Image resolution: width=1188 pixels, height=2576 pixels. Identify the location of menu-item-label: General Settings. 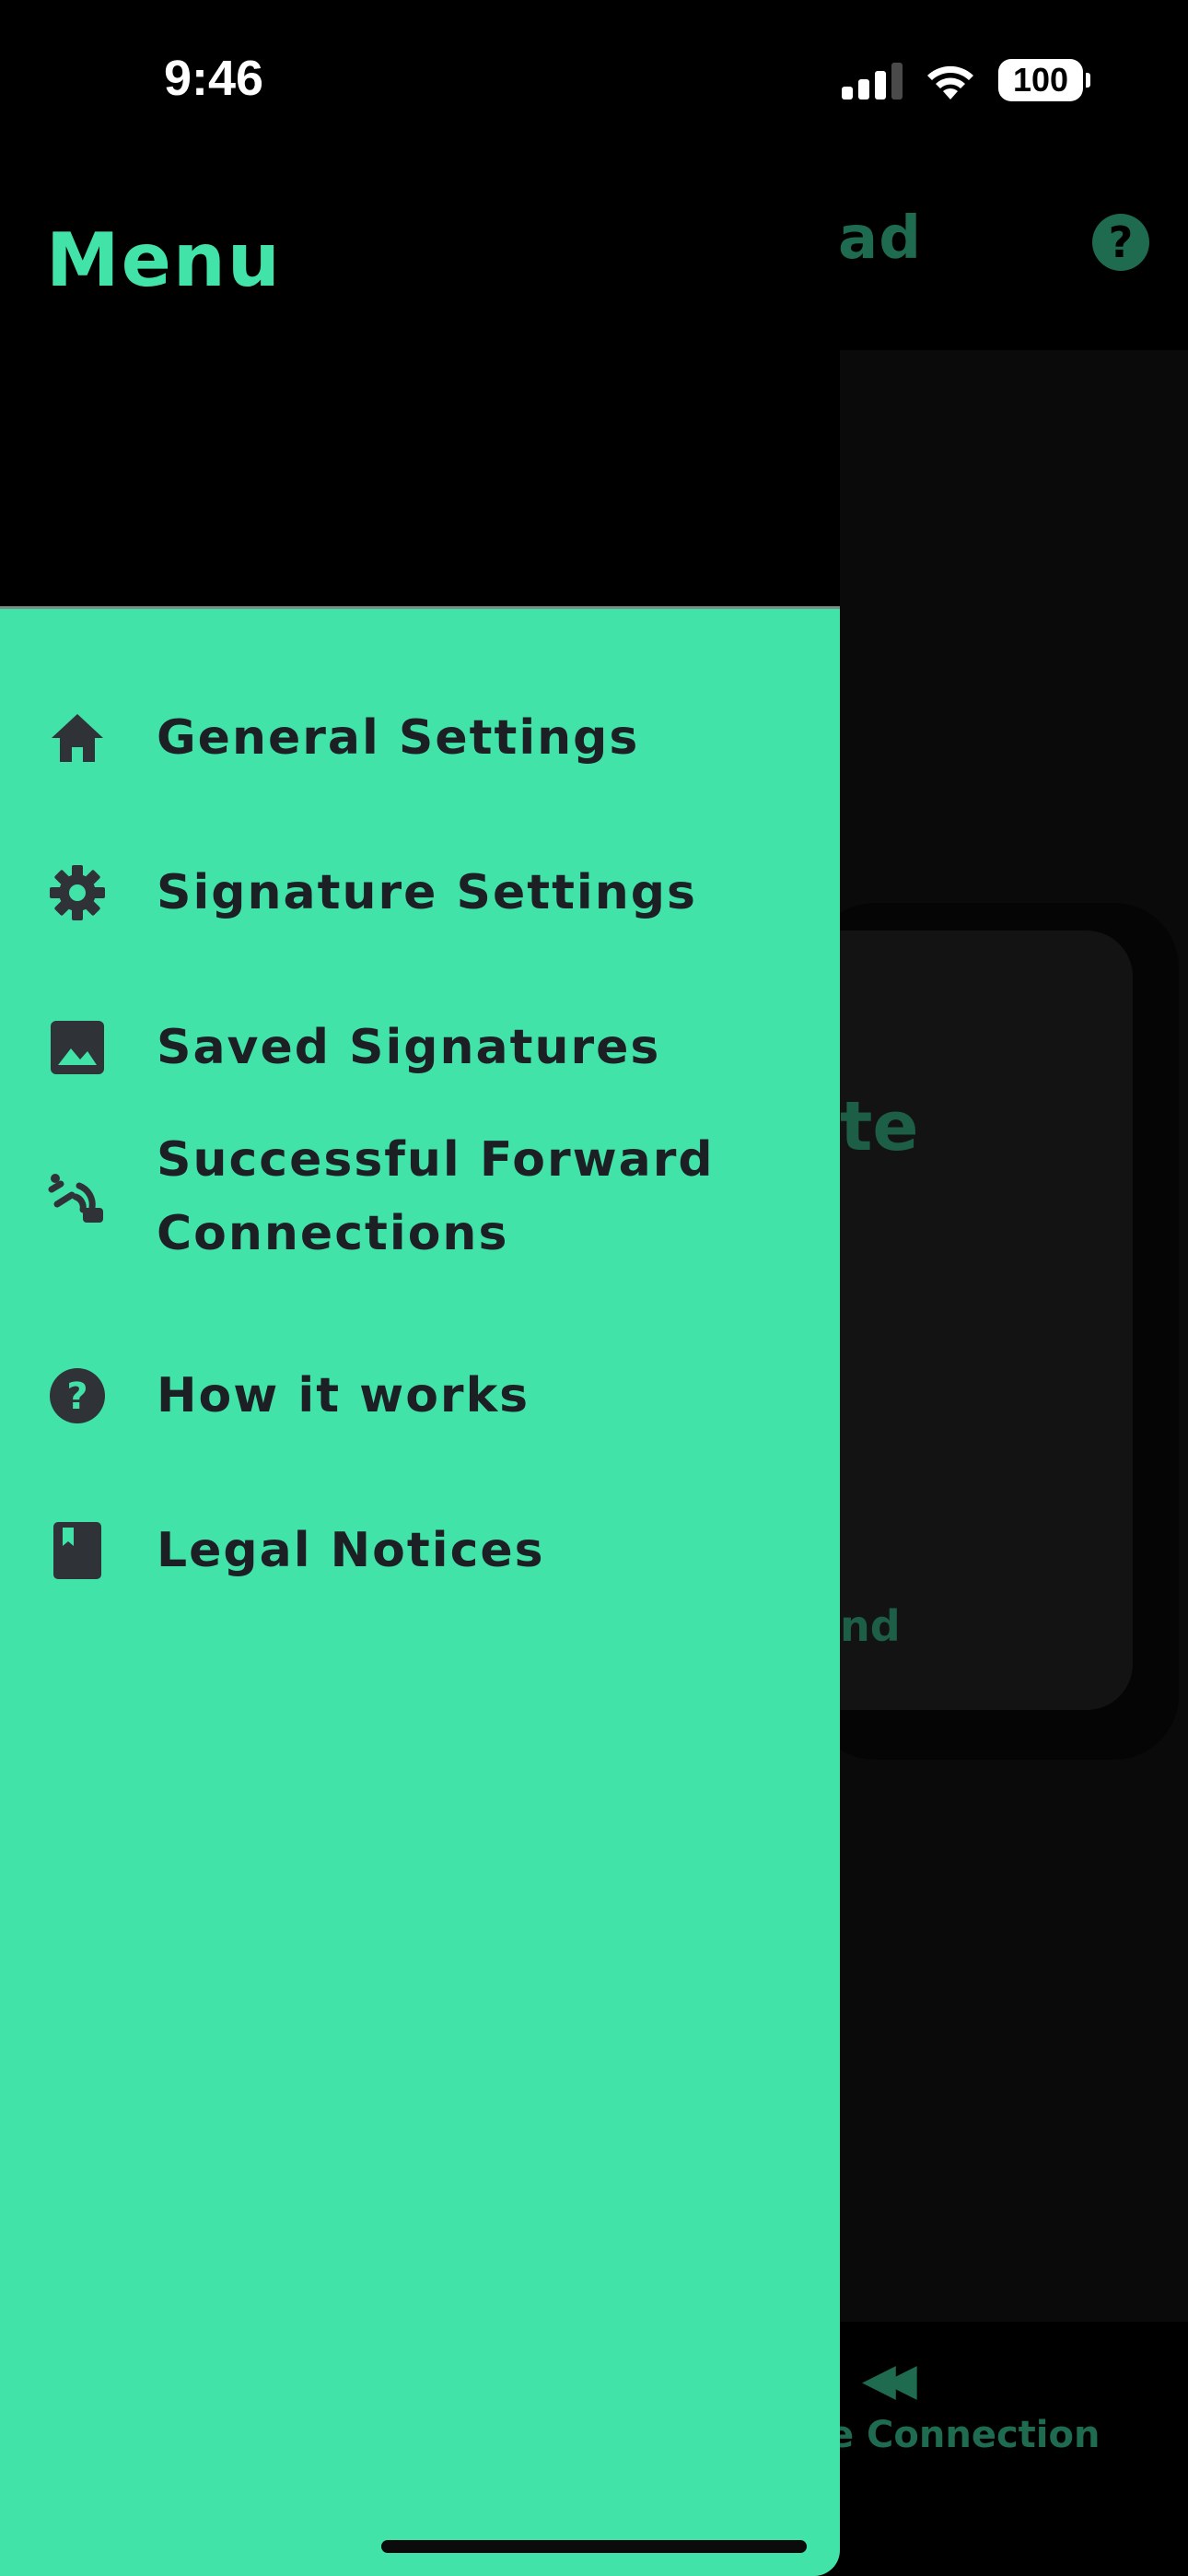
(398, 738).